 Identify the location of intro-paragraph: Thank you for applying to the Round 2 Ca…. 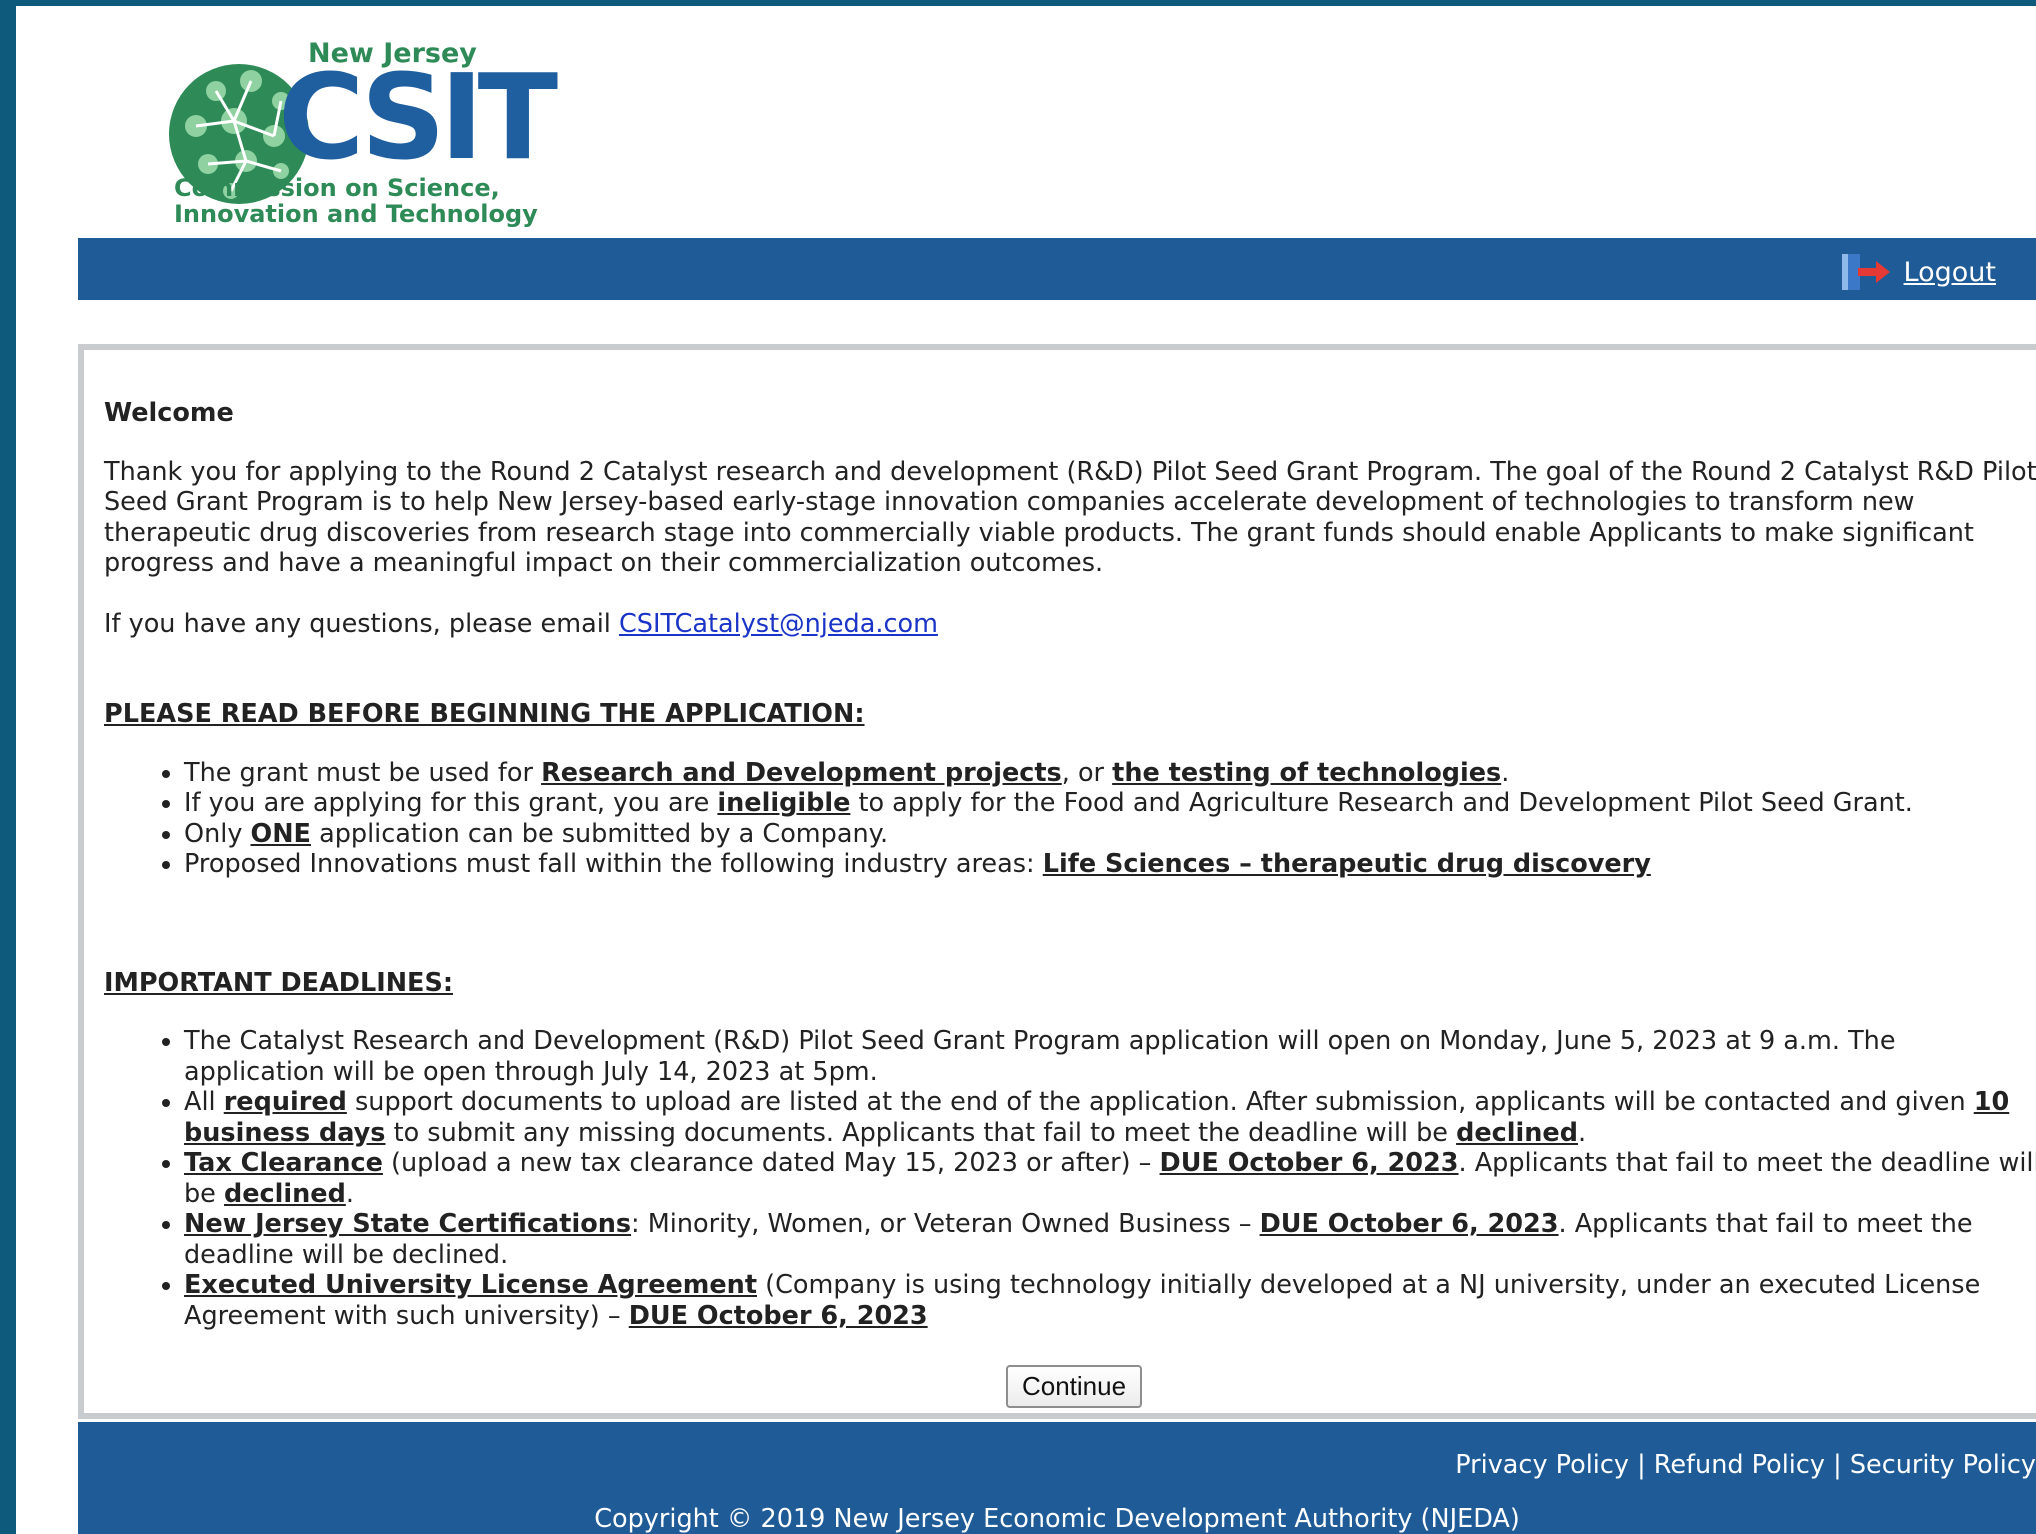
(1070, 517).